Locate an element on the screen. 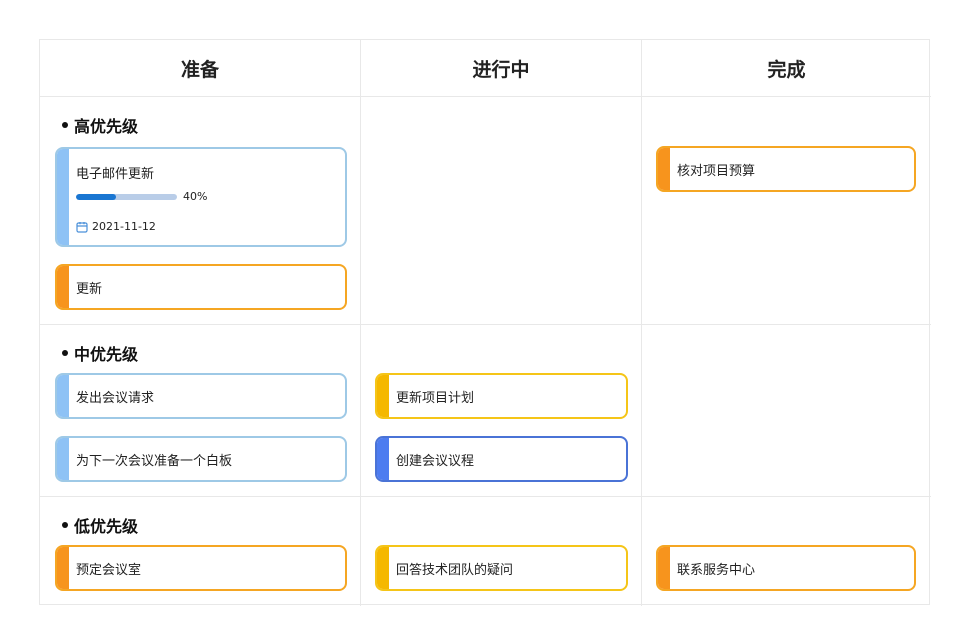 Image resolution: width=968 pixels, height=643 pixels. task-card-prepare-whiteboard: 为下一次会议准备一个白板 is located at coordinates (201, 459).